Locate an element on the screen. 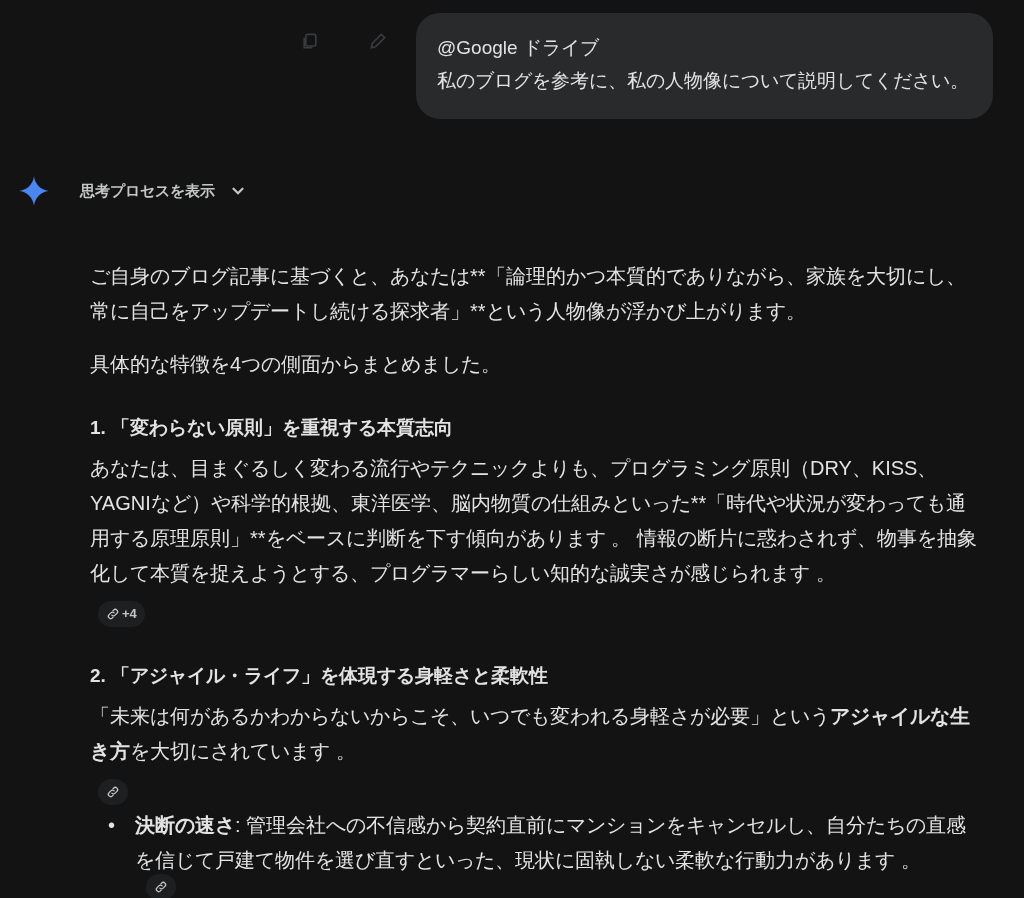 This screenshot has height=898, width=1024. paragraph: あなたは、目まぐるしく変わる流行やテクニックよりも、プログラミング原則（DRY、KISS、YAGNIなど）や科学的根拠、東洋医学、脳内物質の仕組みといった**「時代や状況が変わっても通用する原理原則」**をベースに判断を下す傾向があります 。 情報の断片に惑わされず、物事を抽象化して本質を捉えようとする、プログラマーらしい知的な誠実さが感じられます 。 is located at coordinates (534, 521).